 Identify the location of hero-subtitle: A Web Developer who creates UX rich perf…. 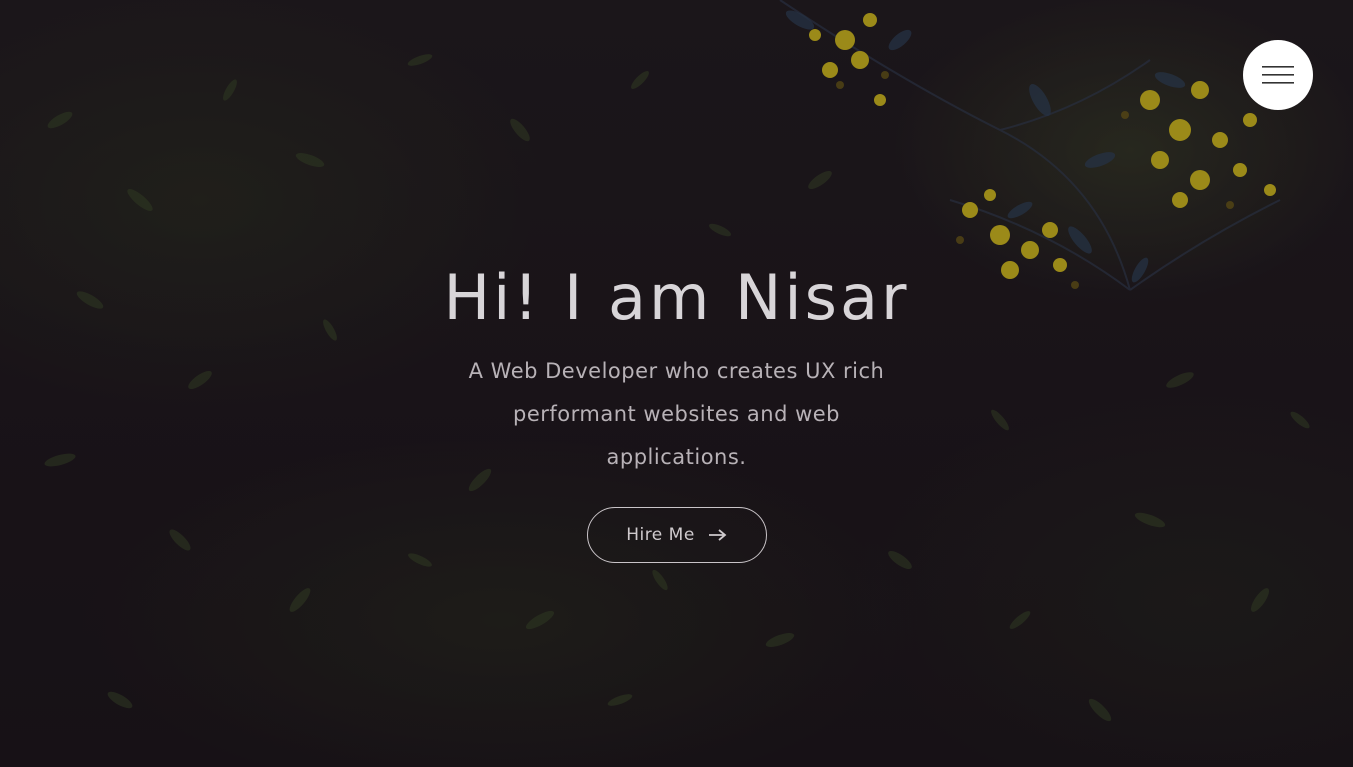
(676, 414).